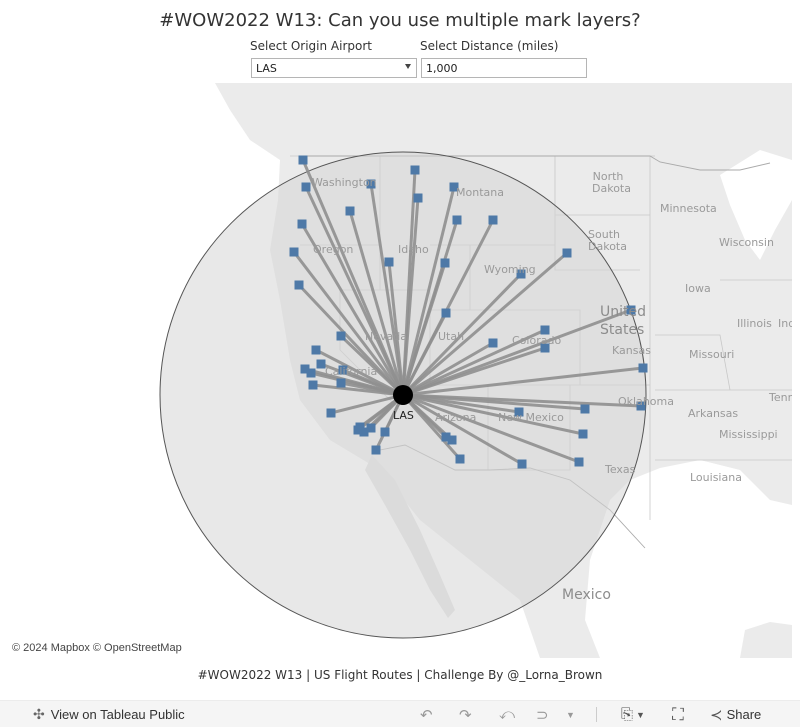  What do you see at coordinates (780, 397) in the screenshot?
I see `map-label-tennessee: Tenn` at bounding box center [780, 397].